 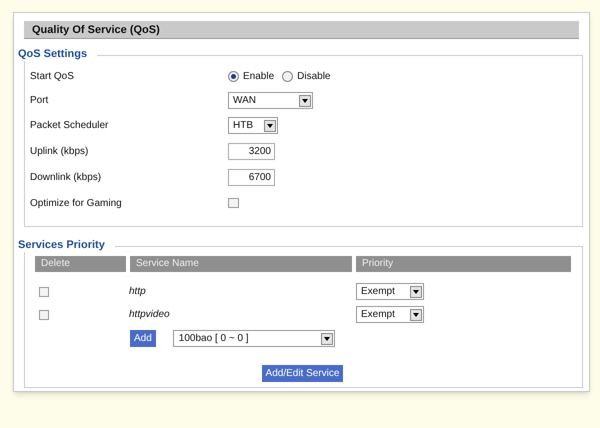 What do you see at coordinates (251, 177) in the screenshot?
I see `number-field: 6700` at bounding box center [251, 177].